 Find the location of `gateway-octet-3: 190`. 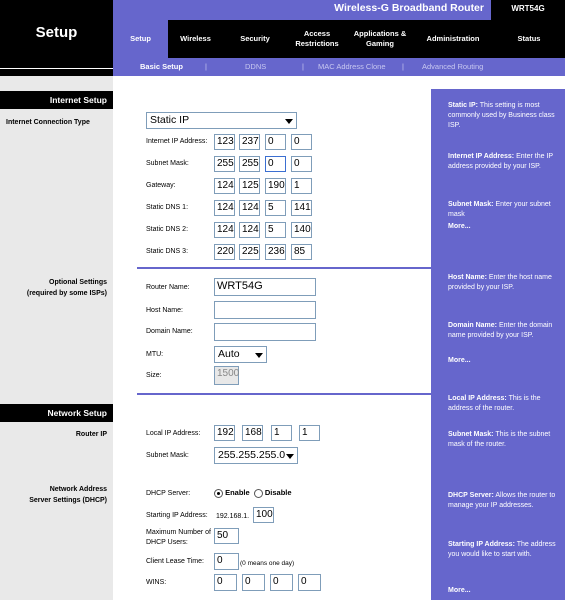

gateway-octet-3: 190 is located at coordinates (275, 186).